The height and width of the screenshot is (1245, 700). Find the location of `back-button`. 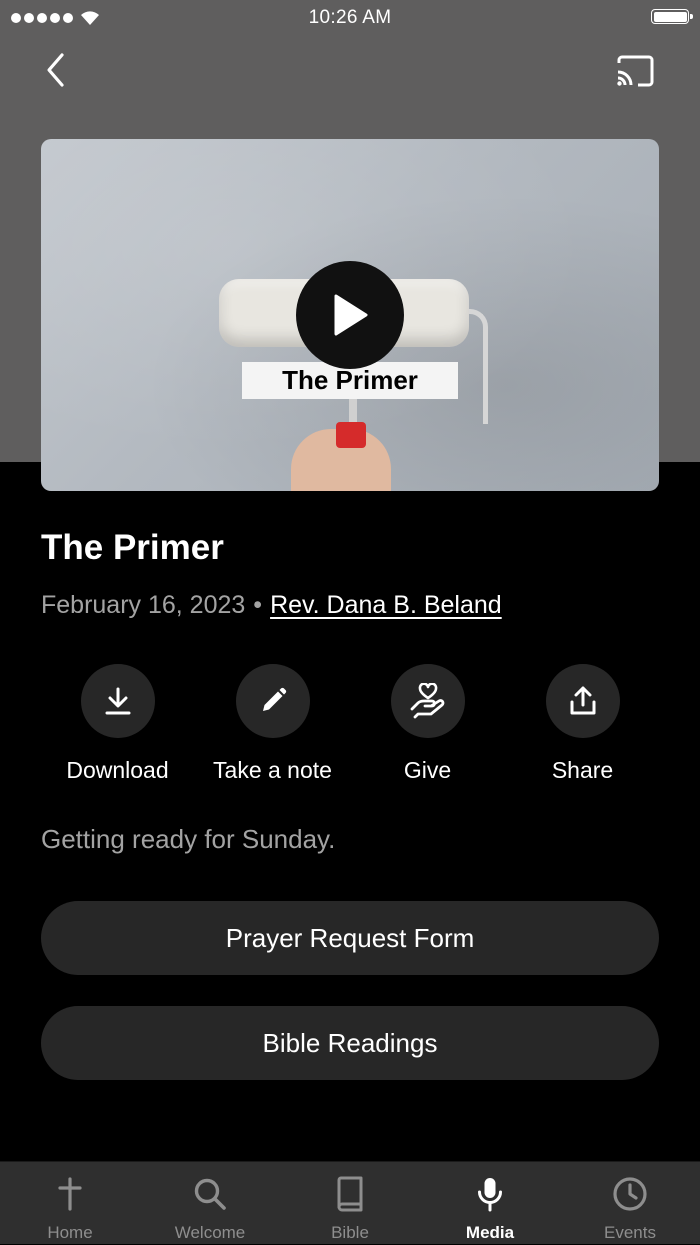

back-button is located at coordinates (56, 70).